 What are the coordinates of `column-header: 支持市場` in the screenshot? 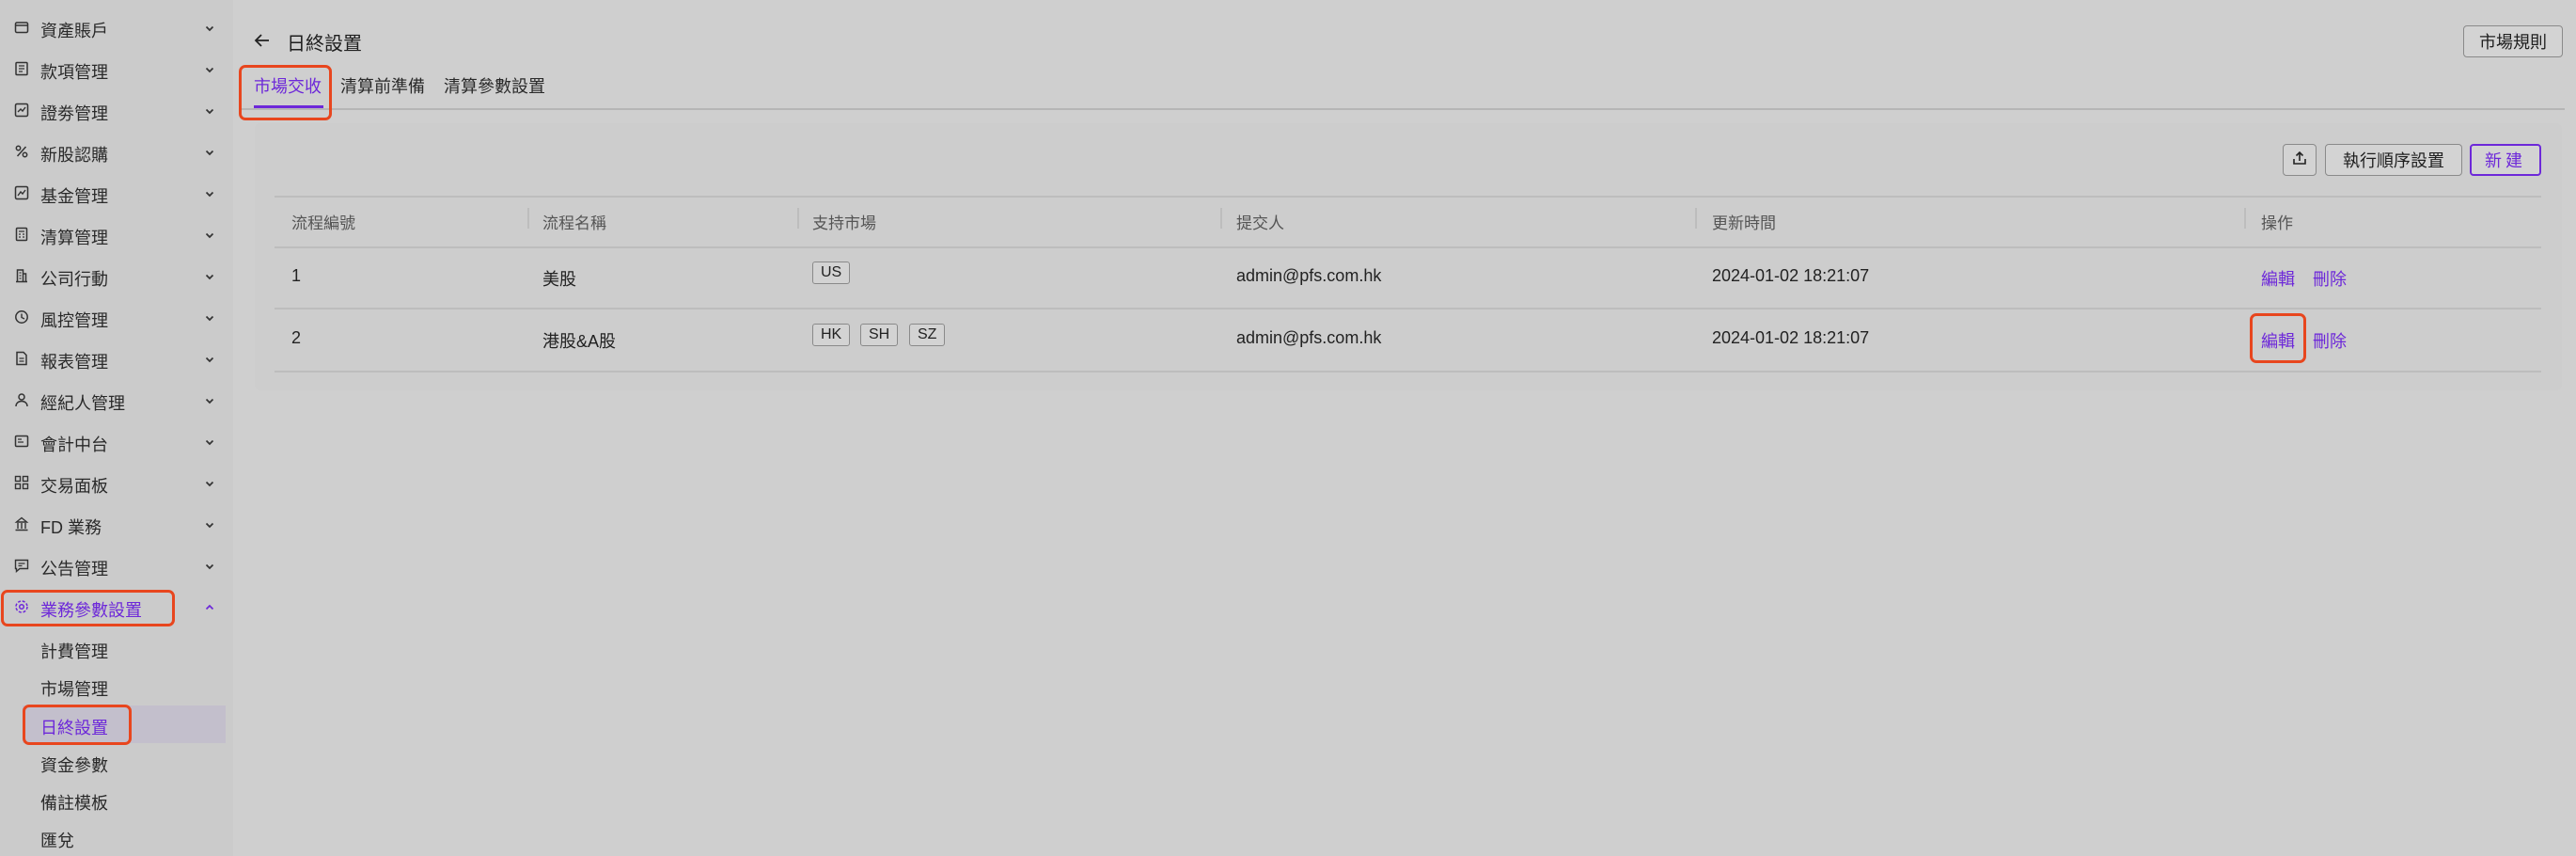 It's located at (844, 223).